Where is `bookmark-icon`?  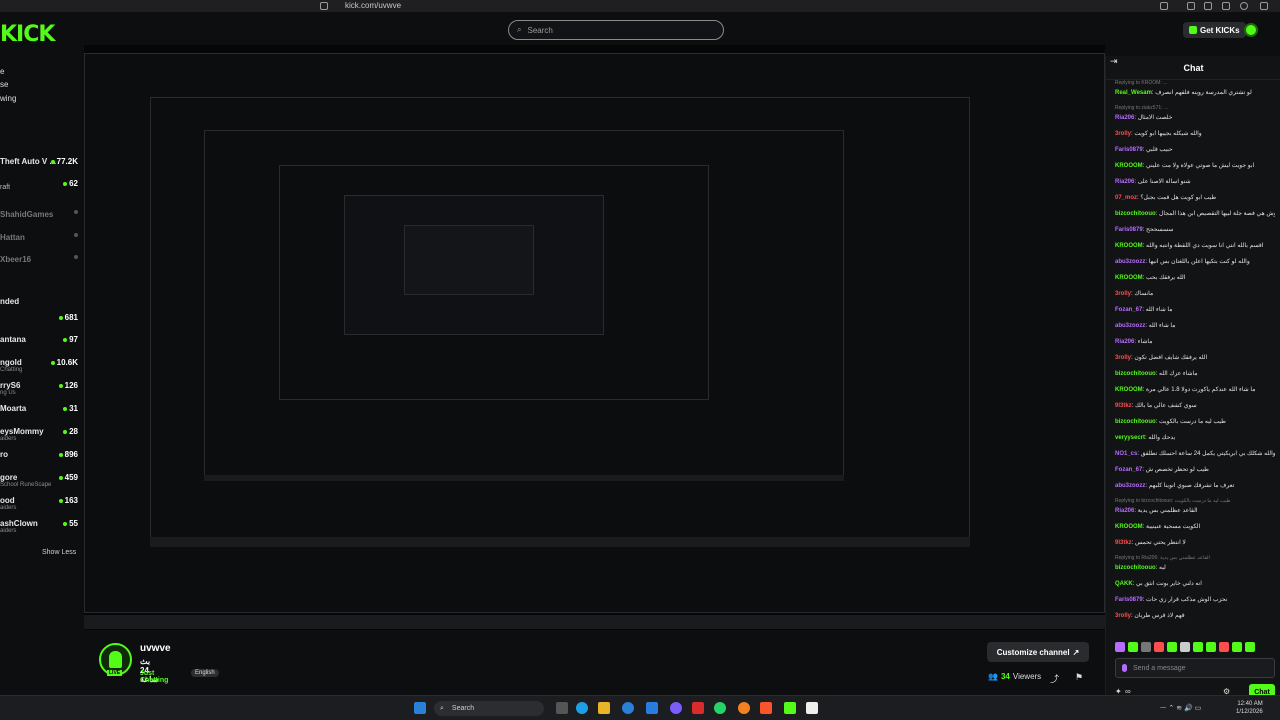
bookmark-icon is located at coordinates (324, 6).